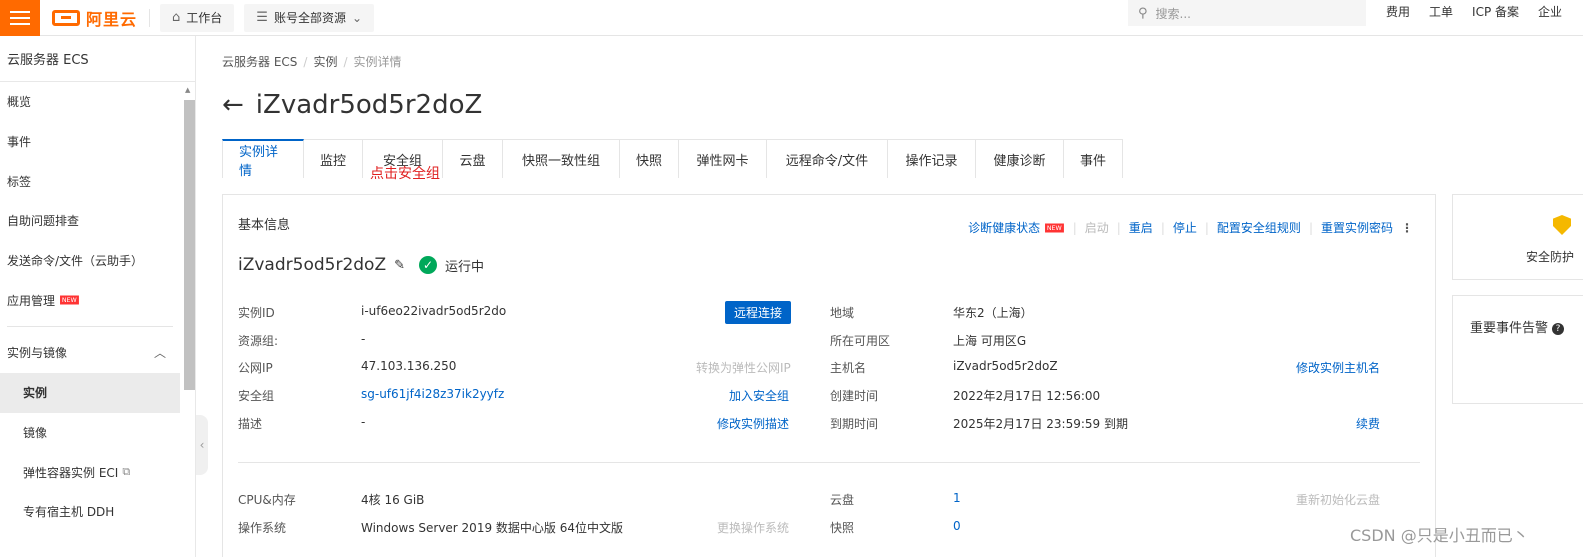  Describe the element at coordinates (1097, 227) in the screenshot. I see `start-button: 启动` at that location.